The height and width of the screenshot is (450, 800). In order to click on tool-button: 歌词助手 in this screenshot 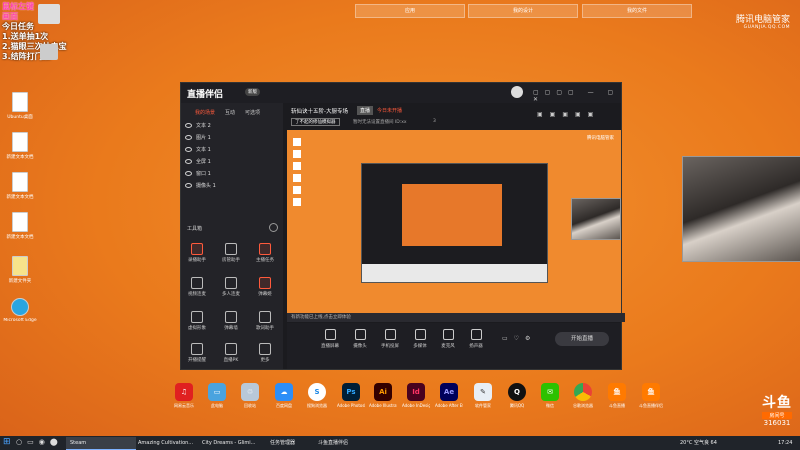, I will do `click(265, 321)`.